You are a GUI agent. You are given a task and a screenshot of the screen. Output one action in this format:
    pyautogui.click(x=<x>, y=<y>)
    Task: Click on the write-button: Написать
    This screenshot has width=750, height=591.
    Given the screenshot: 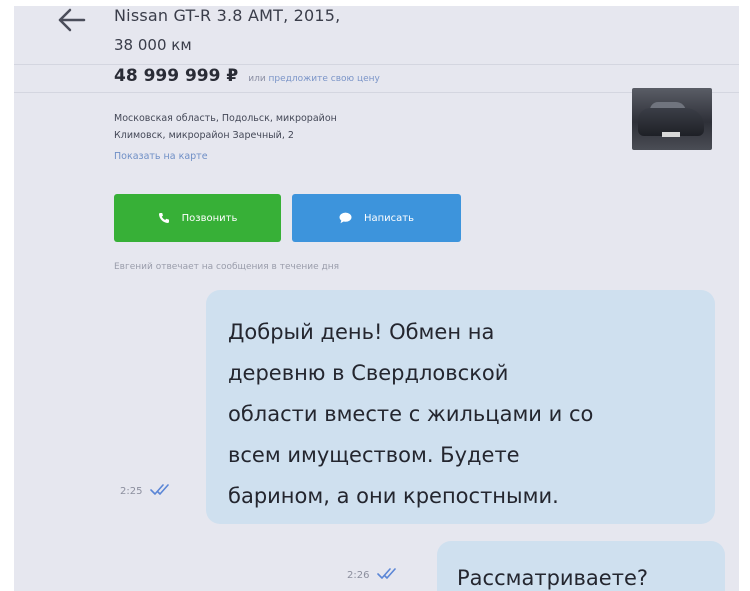 What is the action you would take?
    pyautogui.click(x=376, y=218)
    